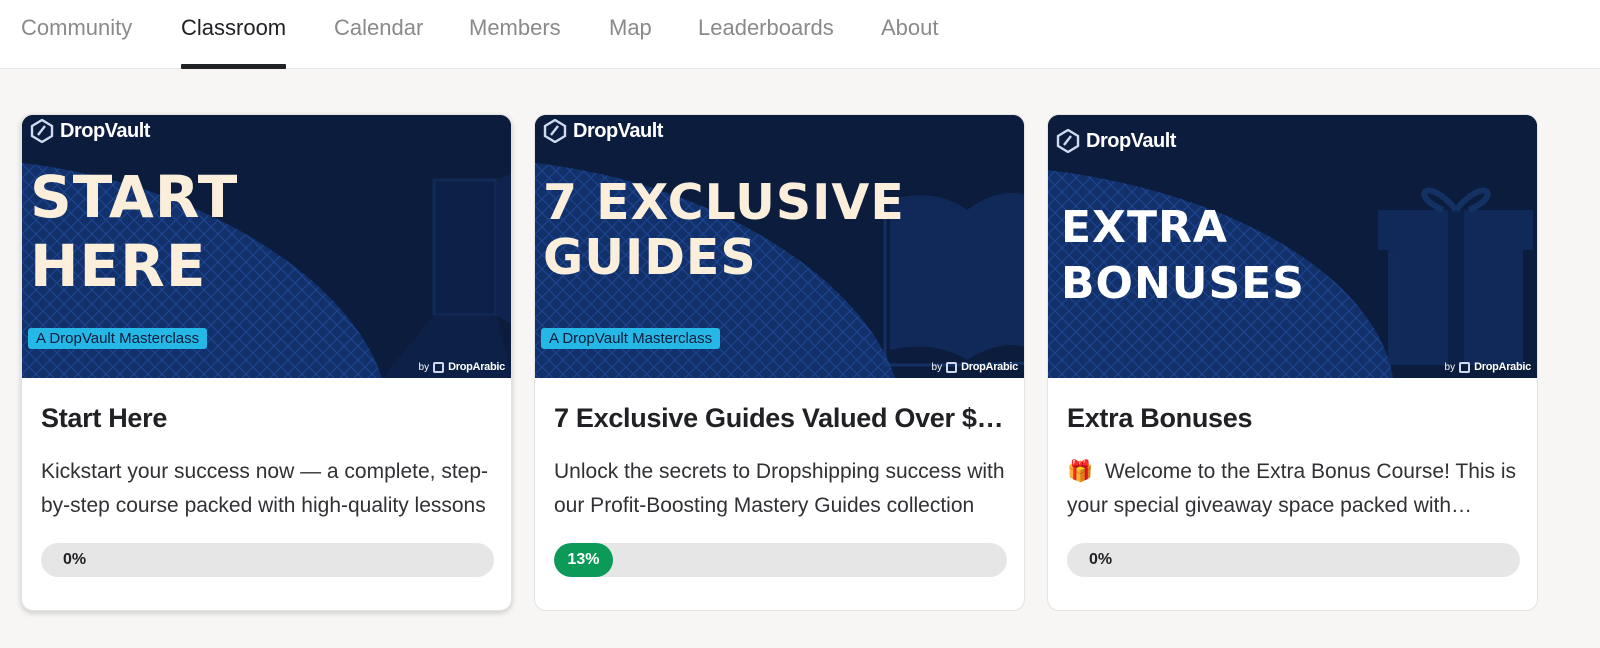 The image size is (1600, 648). I want to click on course-title: Start Here, so click(104, 418).